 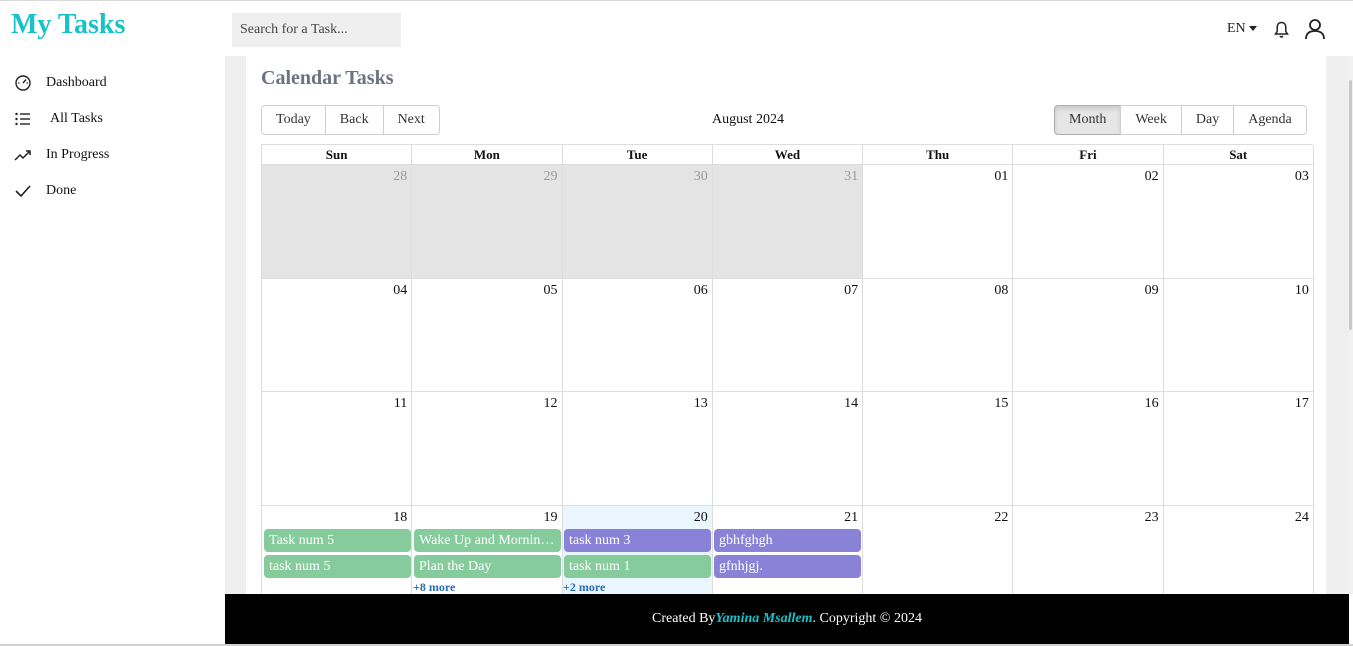 I want to click on week-view-button: Week, so click(x=1151, y=120).